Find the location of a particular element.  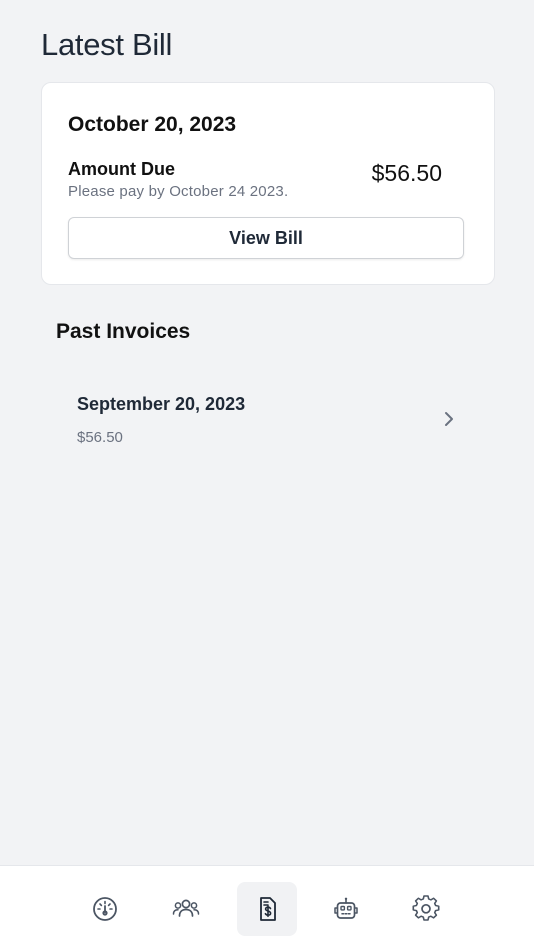

gear-icon is located at coordinates (426, 908).